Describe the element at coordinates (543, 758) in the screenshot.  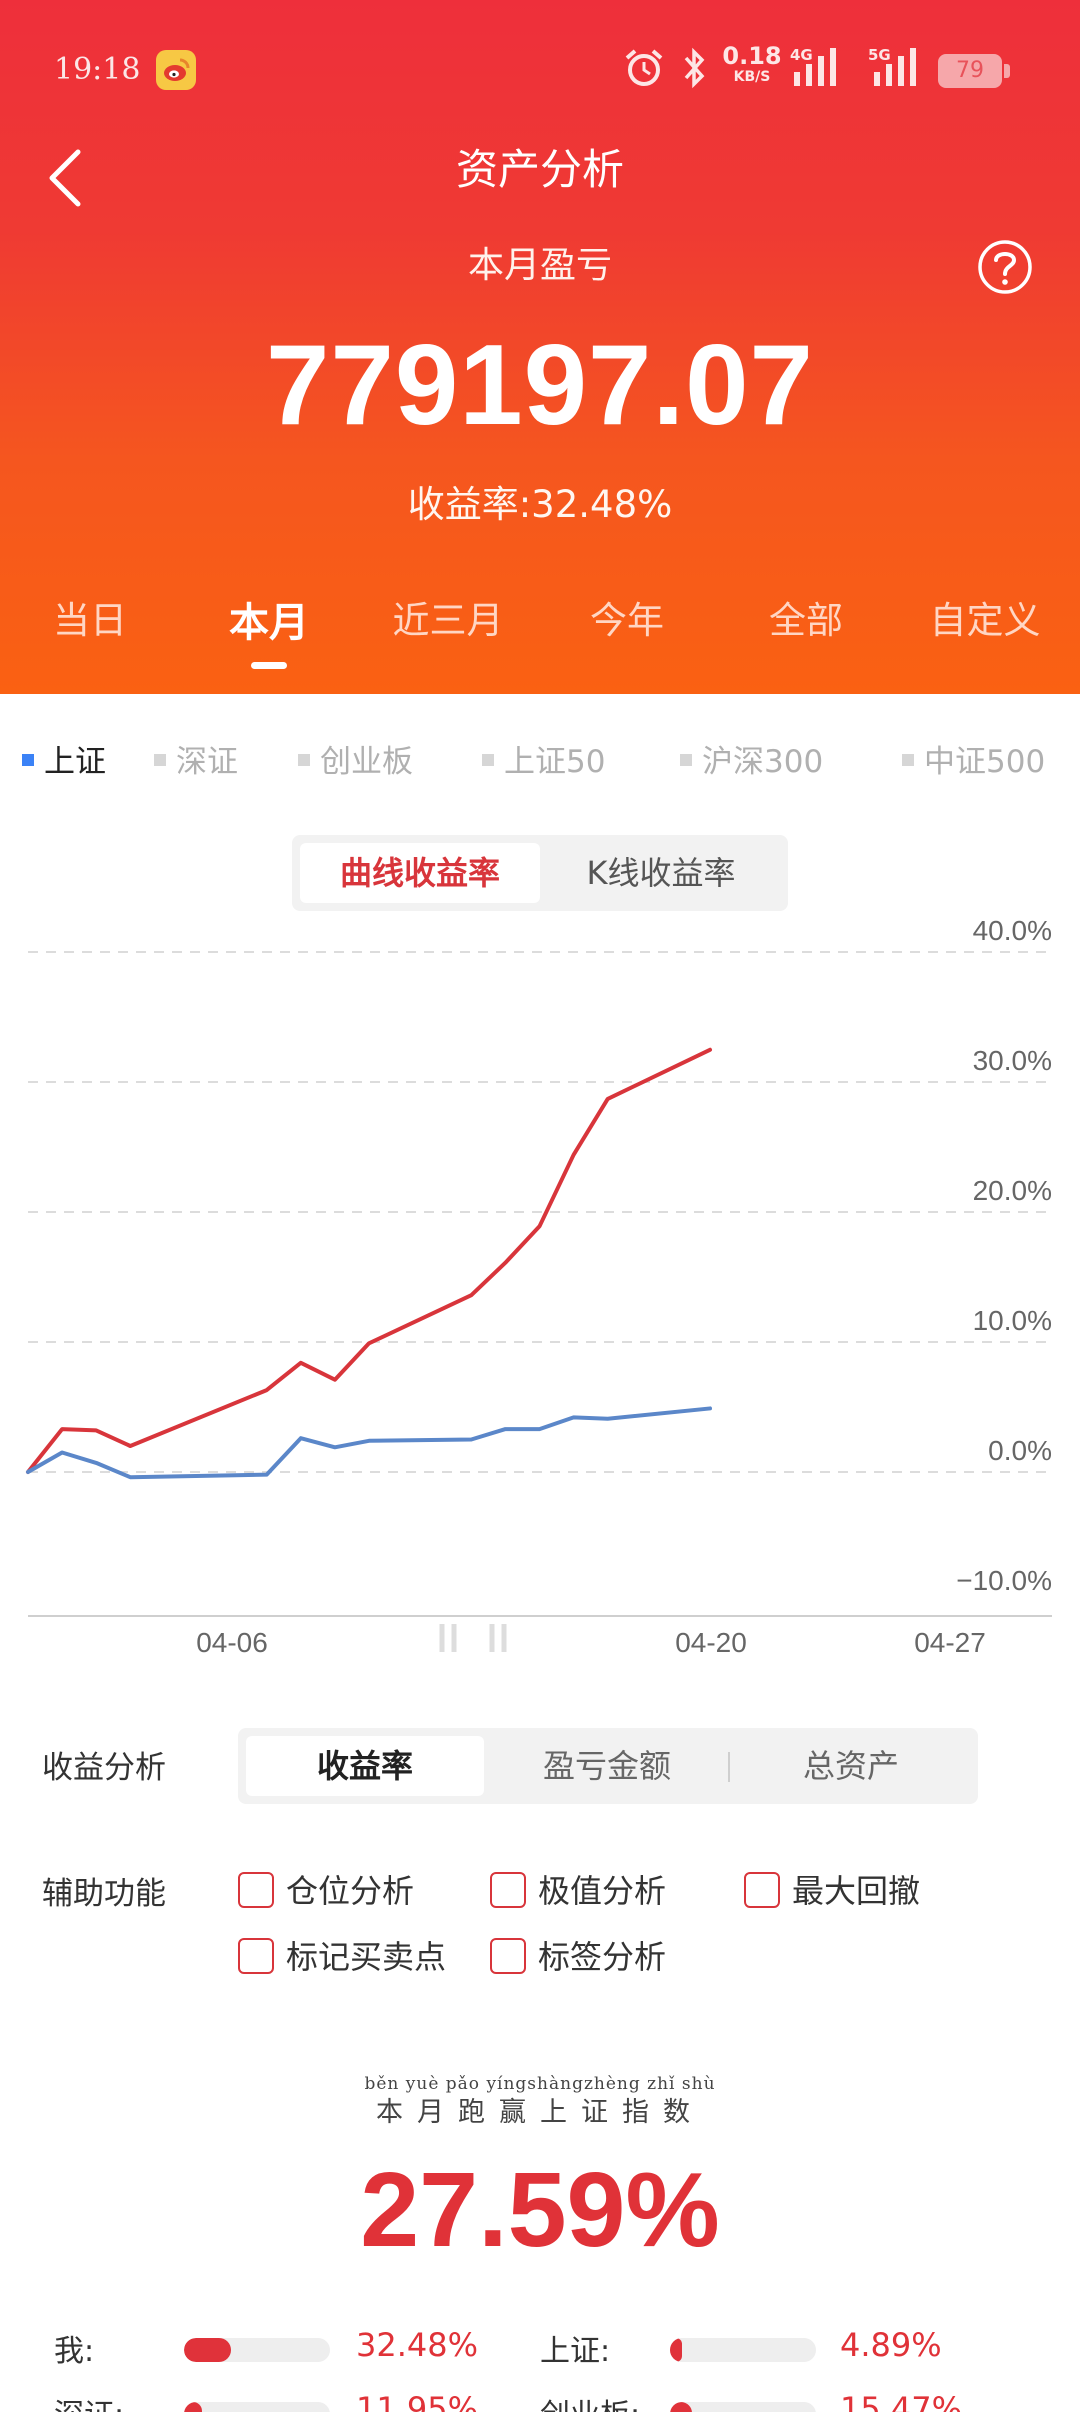
I see `index-sse50: 上证50` at that location.